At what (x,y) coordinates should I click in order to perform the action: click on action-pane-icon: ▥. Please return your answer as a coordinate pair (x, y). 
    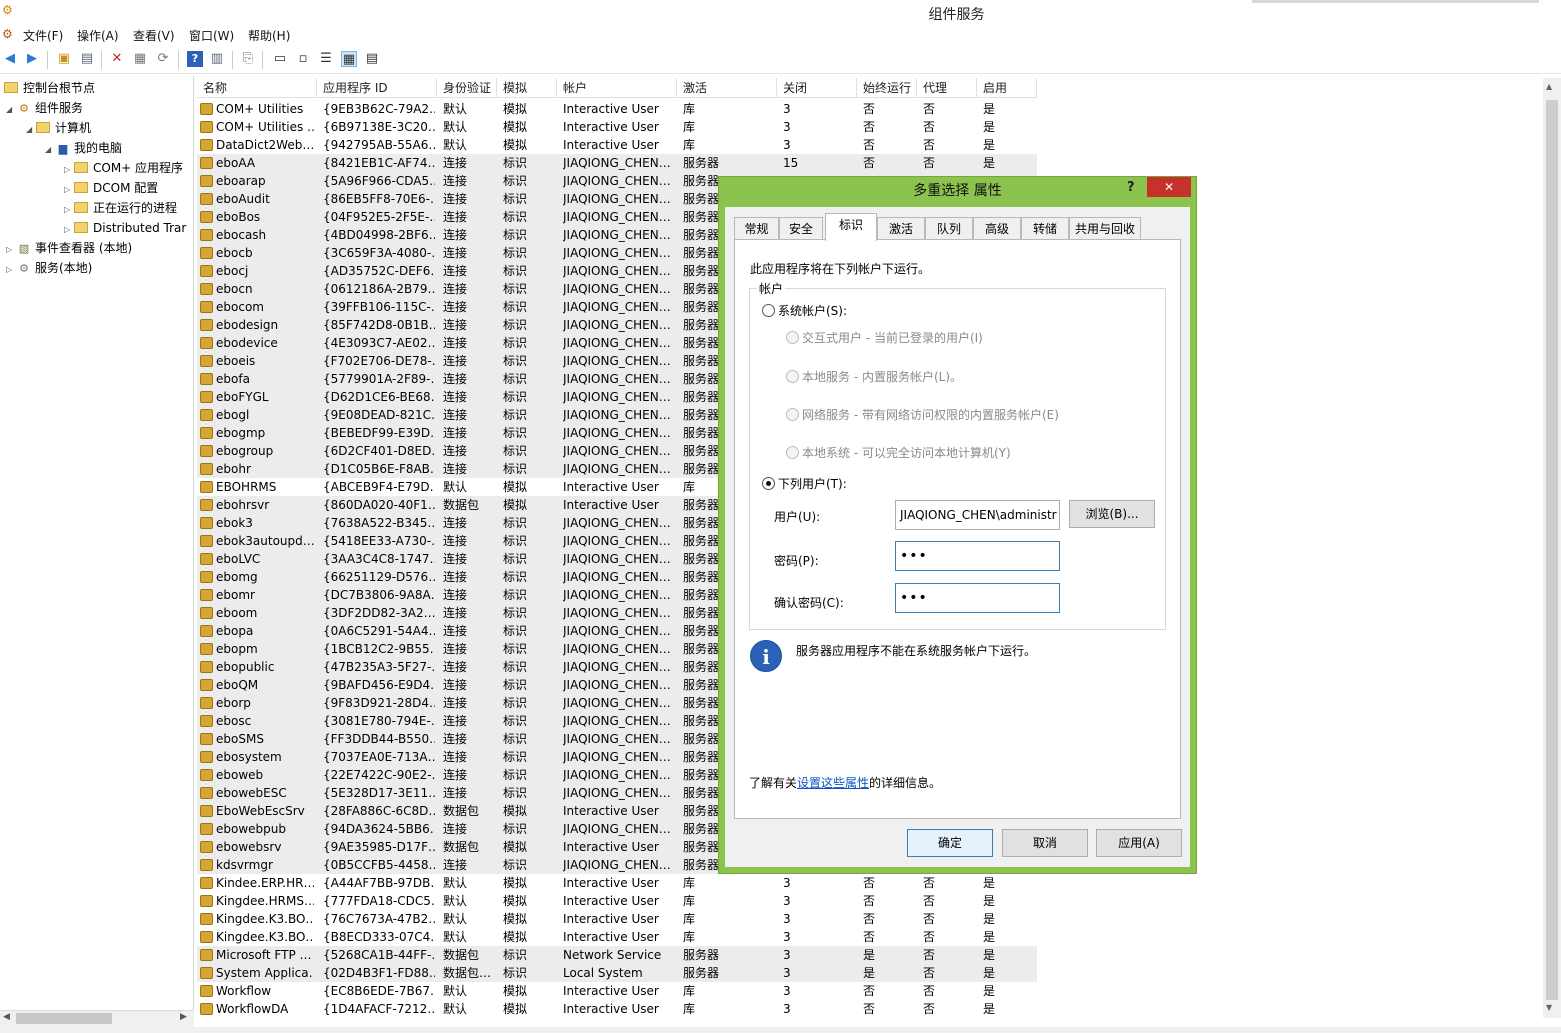
    Looking at the image, I should click on (217, 59).